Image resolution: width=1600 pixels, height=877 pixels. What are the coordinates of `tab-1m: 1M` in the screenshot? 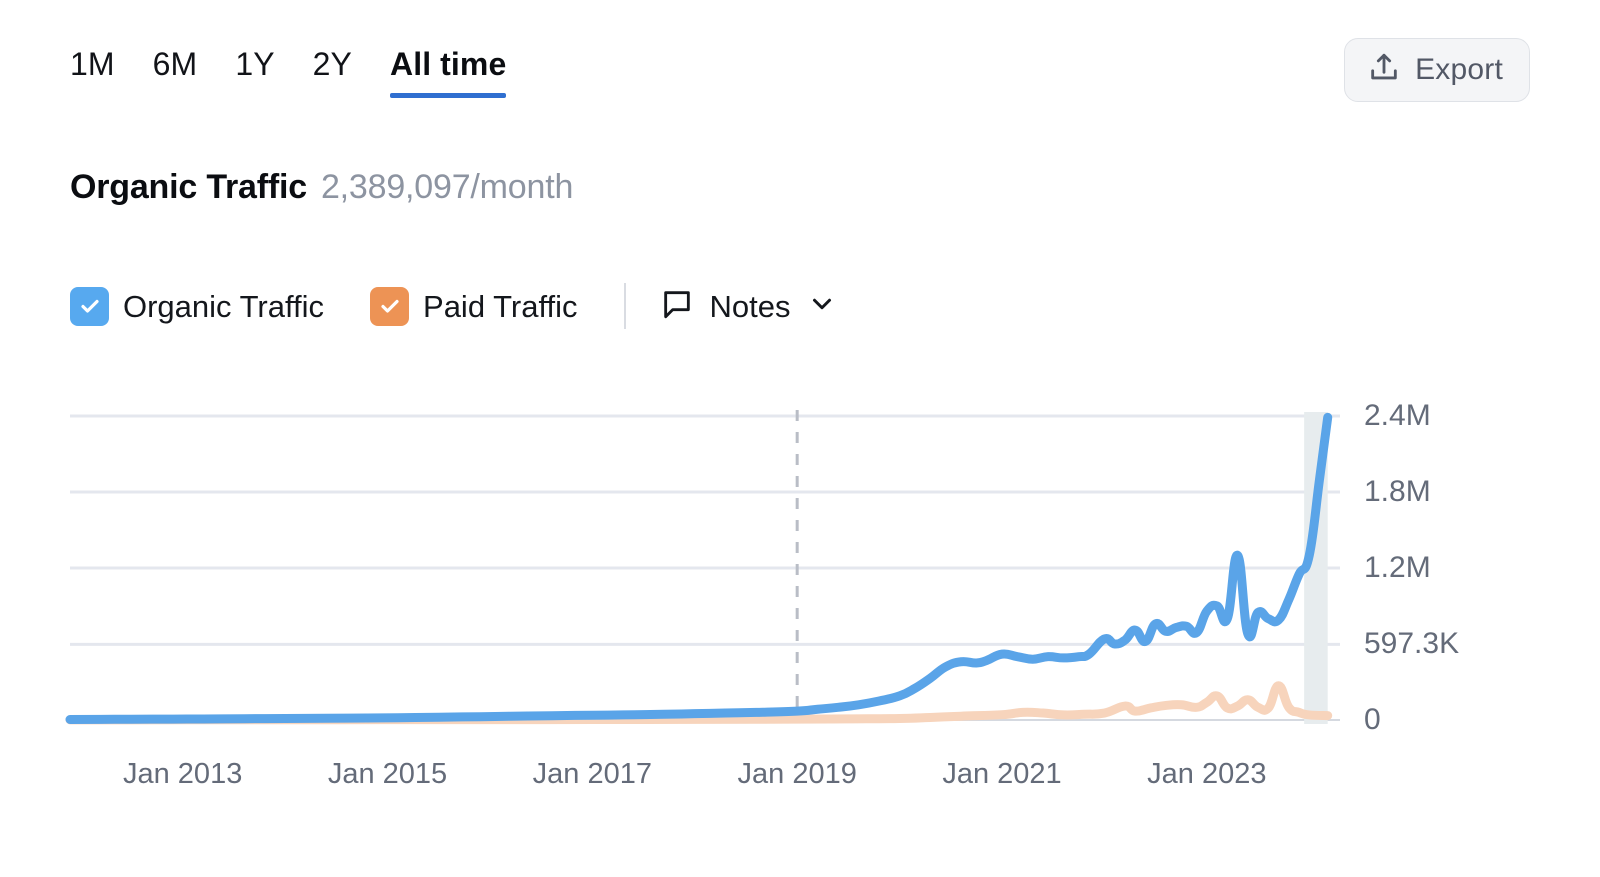 It's located at (92, 71).